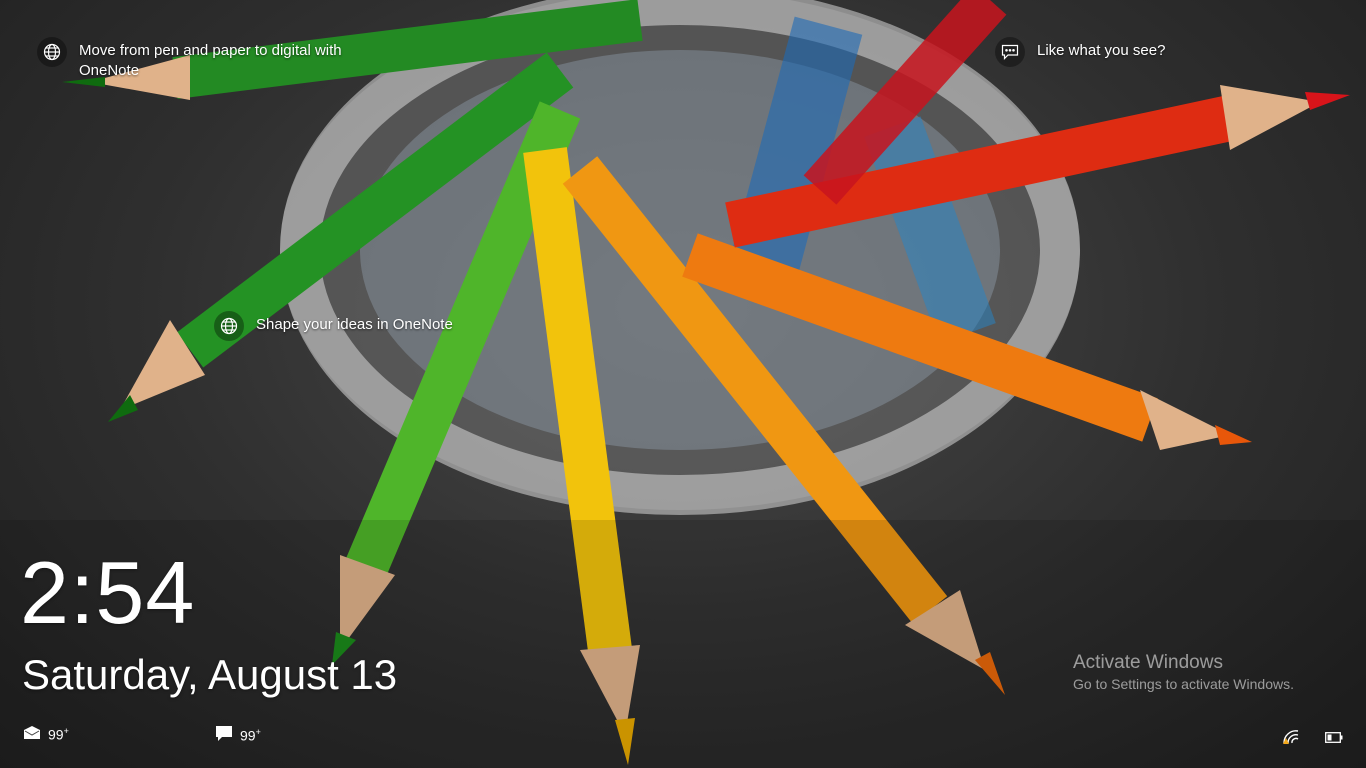 The image size is (1366, 768). Describe the element at coordinates (258, 731) in the screenshot. I see `messages-count-suffix: +` at that location.